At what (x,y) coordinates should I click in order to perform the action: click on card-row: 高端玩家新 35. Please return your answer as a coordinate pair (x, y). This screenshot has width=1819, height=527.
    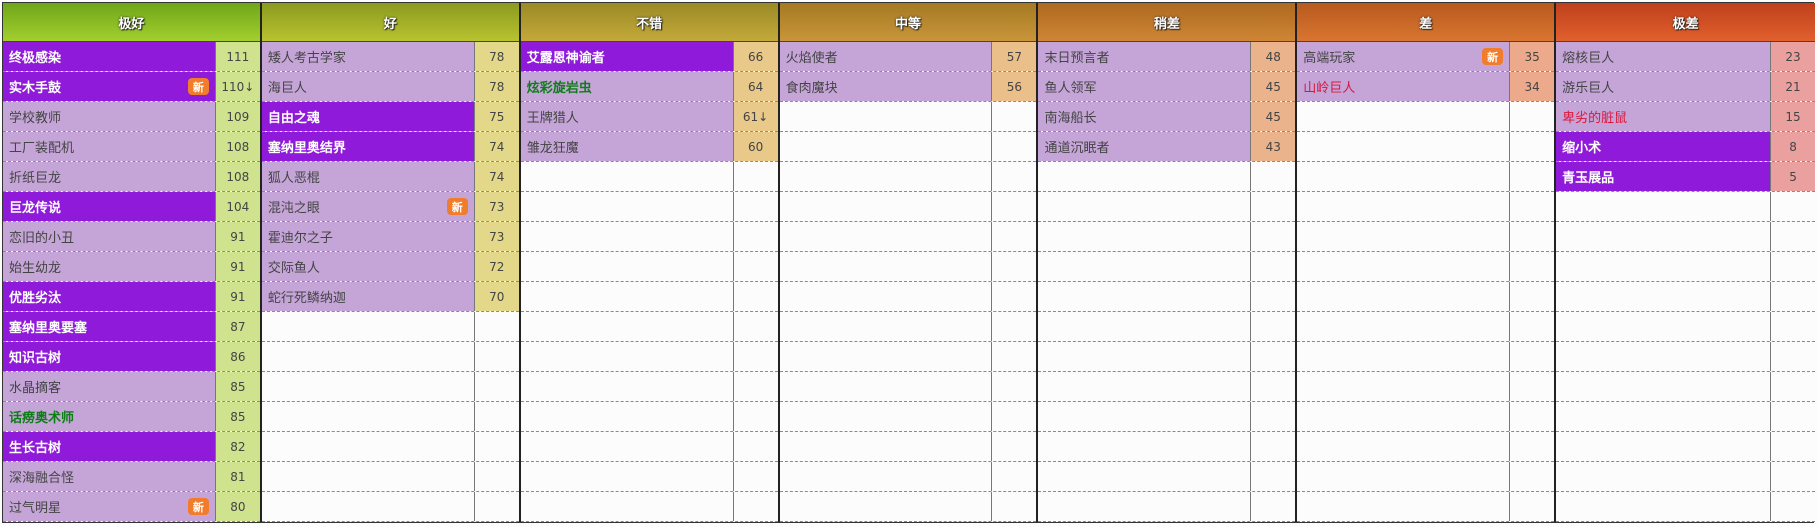
    Looking at the image, I should click on (1426, 57).